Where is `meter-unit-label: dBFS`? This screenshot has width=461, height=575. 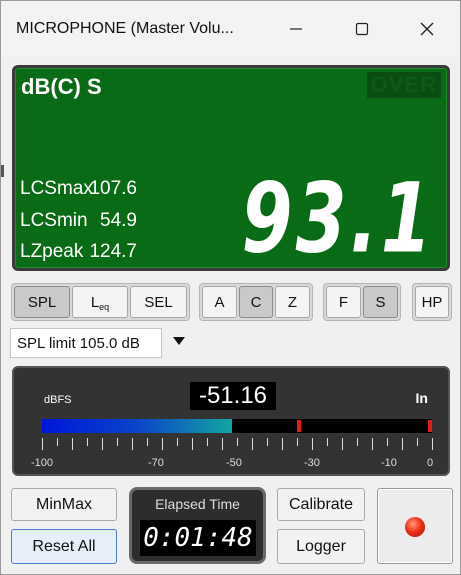 meter-unit-label: dBFS is located at coordinates (58, 400).